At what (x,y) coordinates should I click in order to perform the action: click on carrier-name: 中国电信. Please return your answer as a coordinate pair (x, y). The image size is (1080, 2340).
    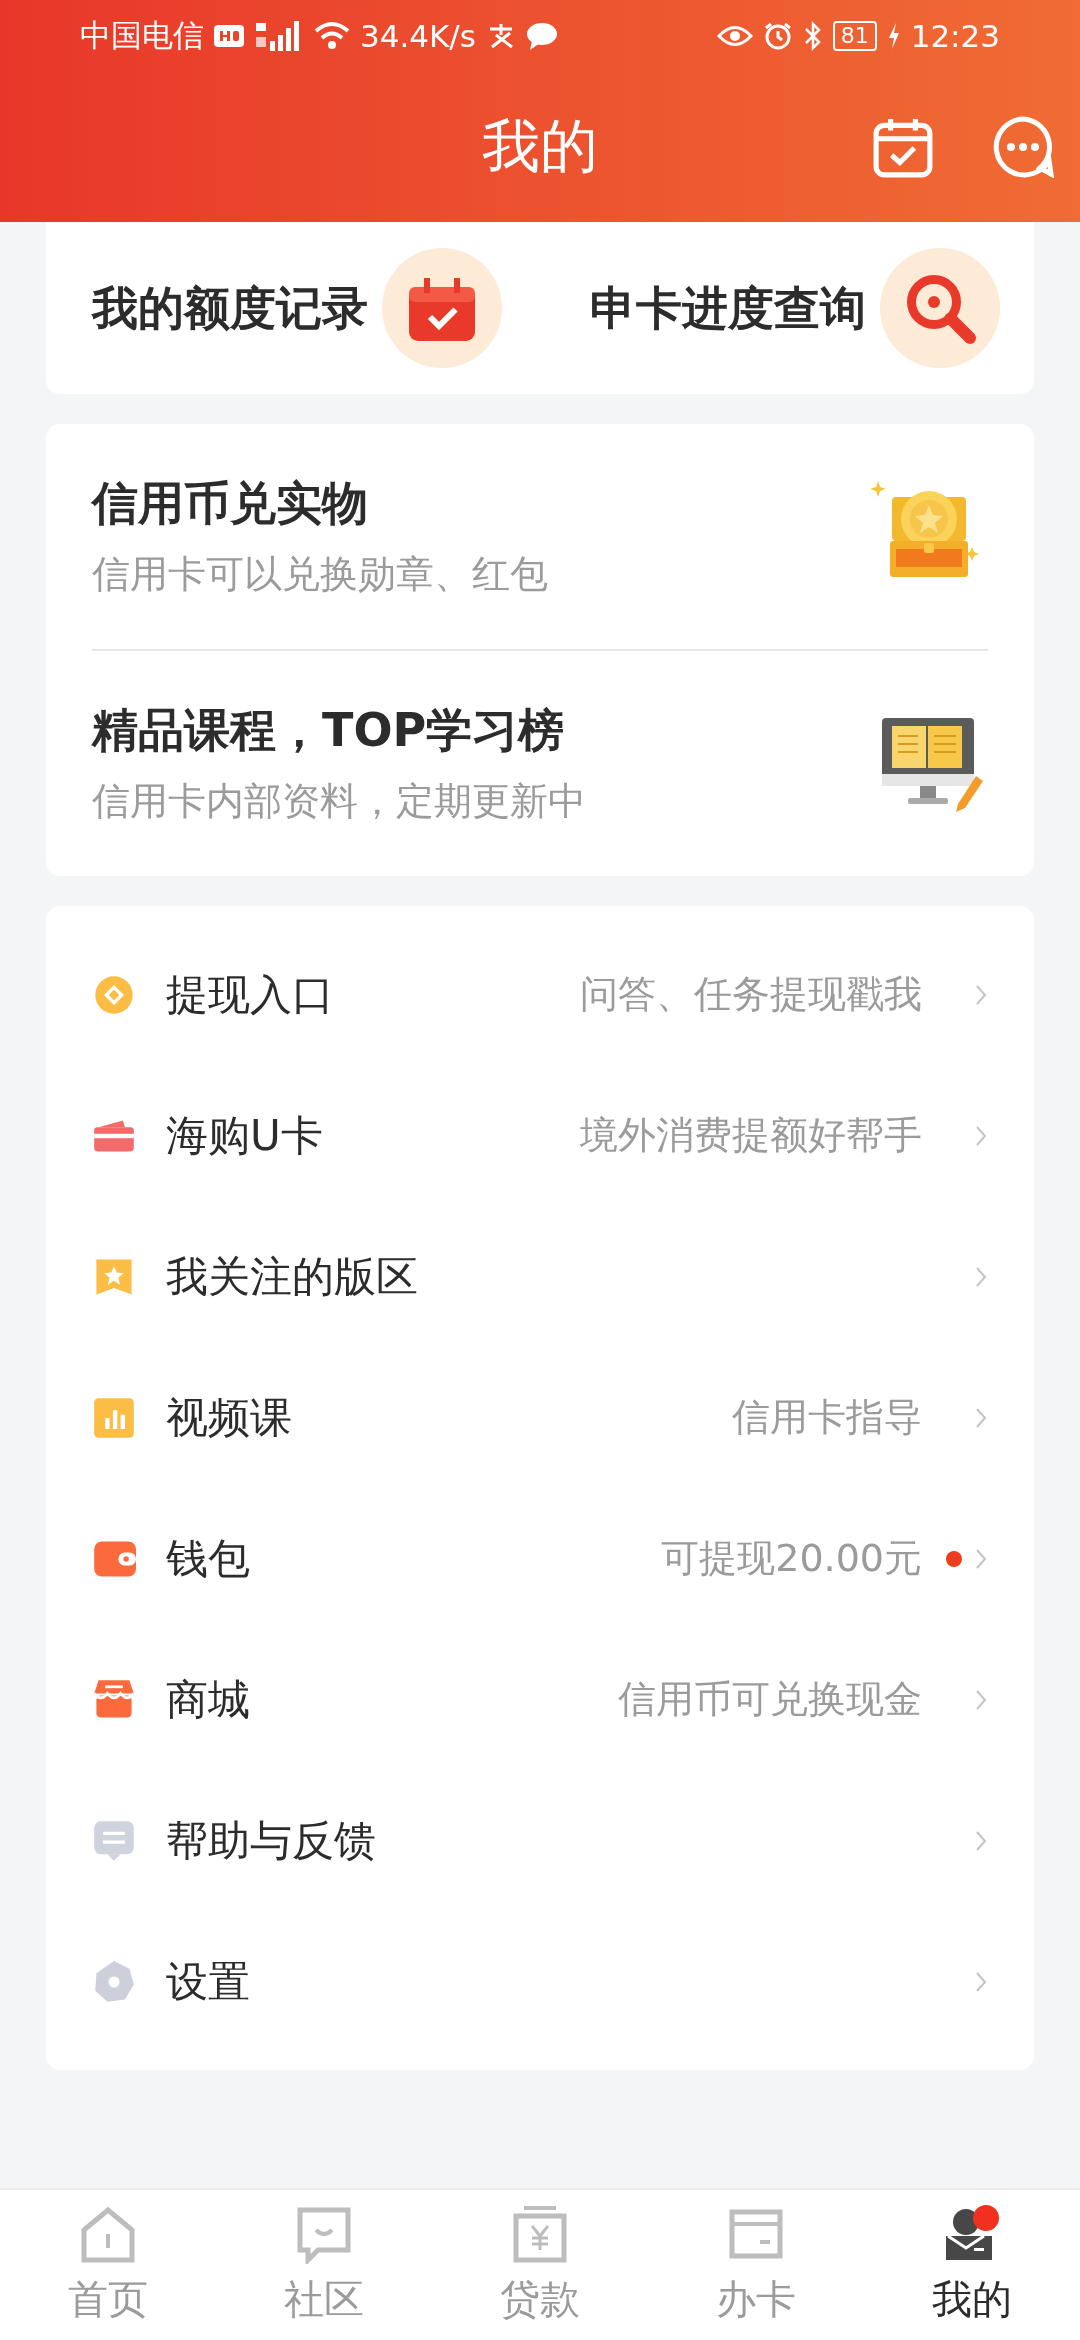
    Looking at the image, I should click on (142, 35).